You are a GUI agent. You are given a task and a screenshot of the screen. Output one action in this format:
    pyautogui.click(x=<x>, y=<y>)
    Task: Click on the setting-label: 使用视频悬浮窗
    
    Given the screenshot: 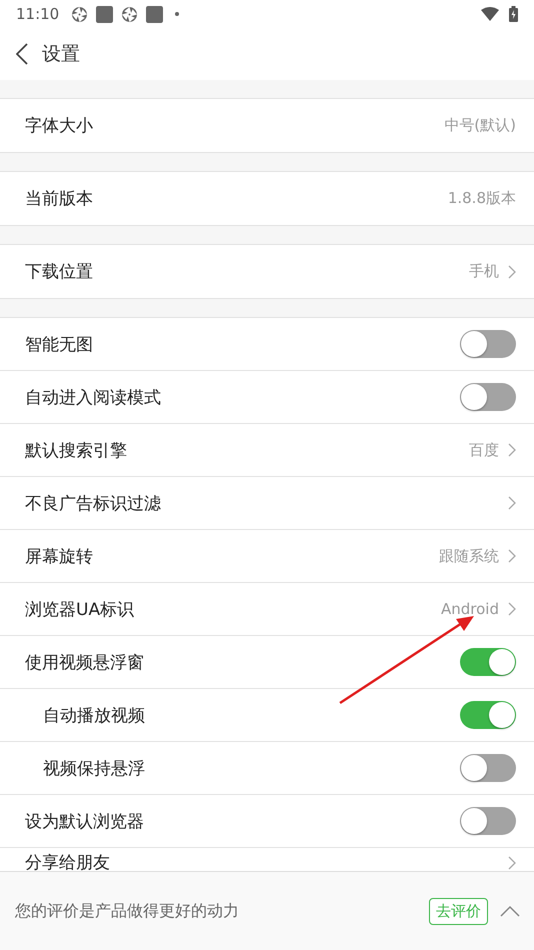 What is the action you would take?
    pyautogui.click(x=85, y=663)
    